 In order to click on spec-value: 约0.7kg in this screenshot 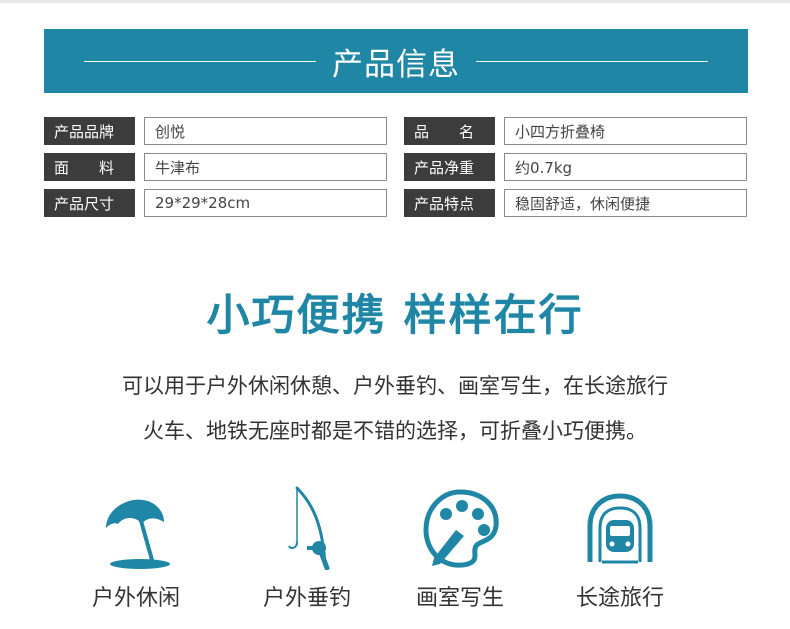, I will do `click(625, 167)`.